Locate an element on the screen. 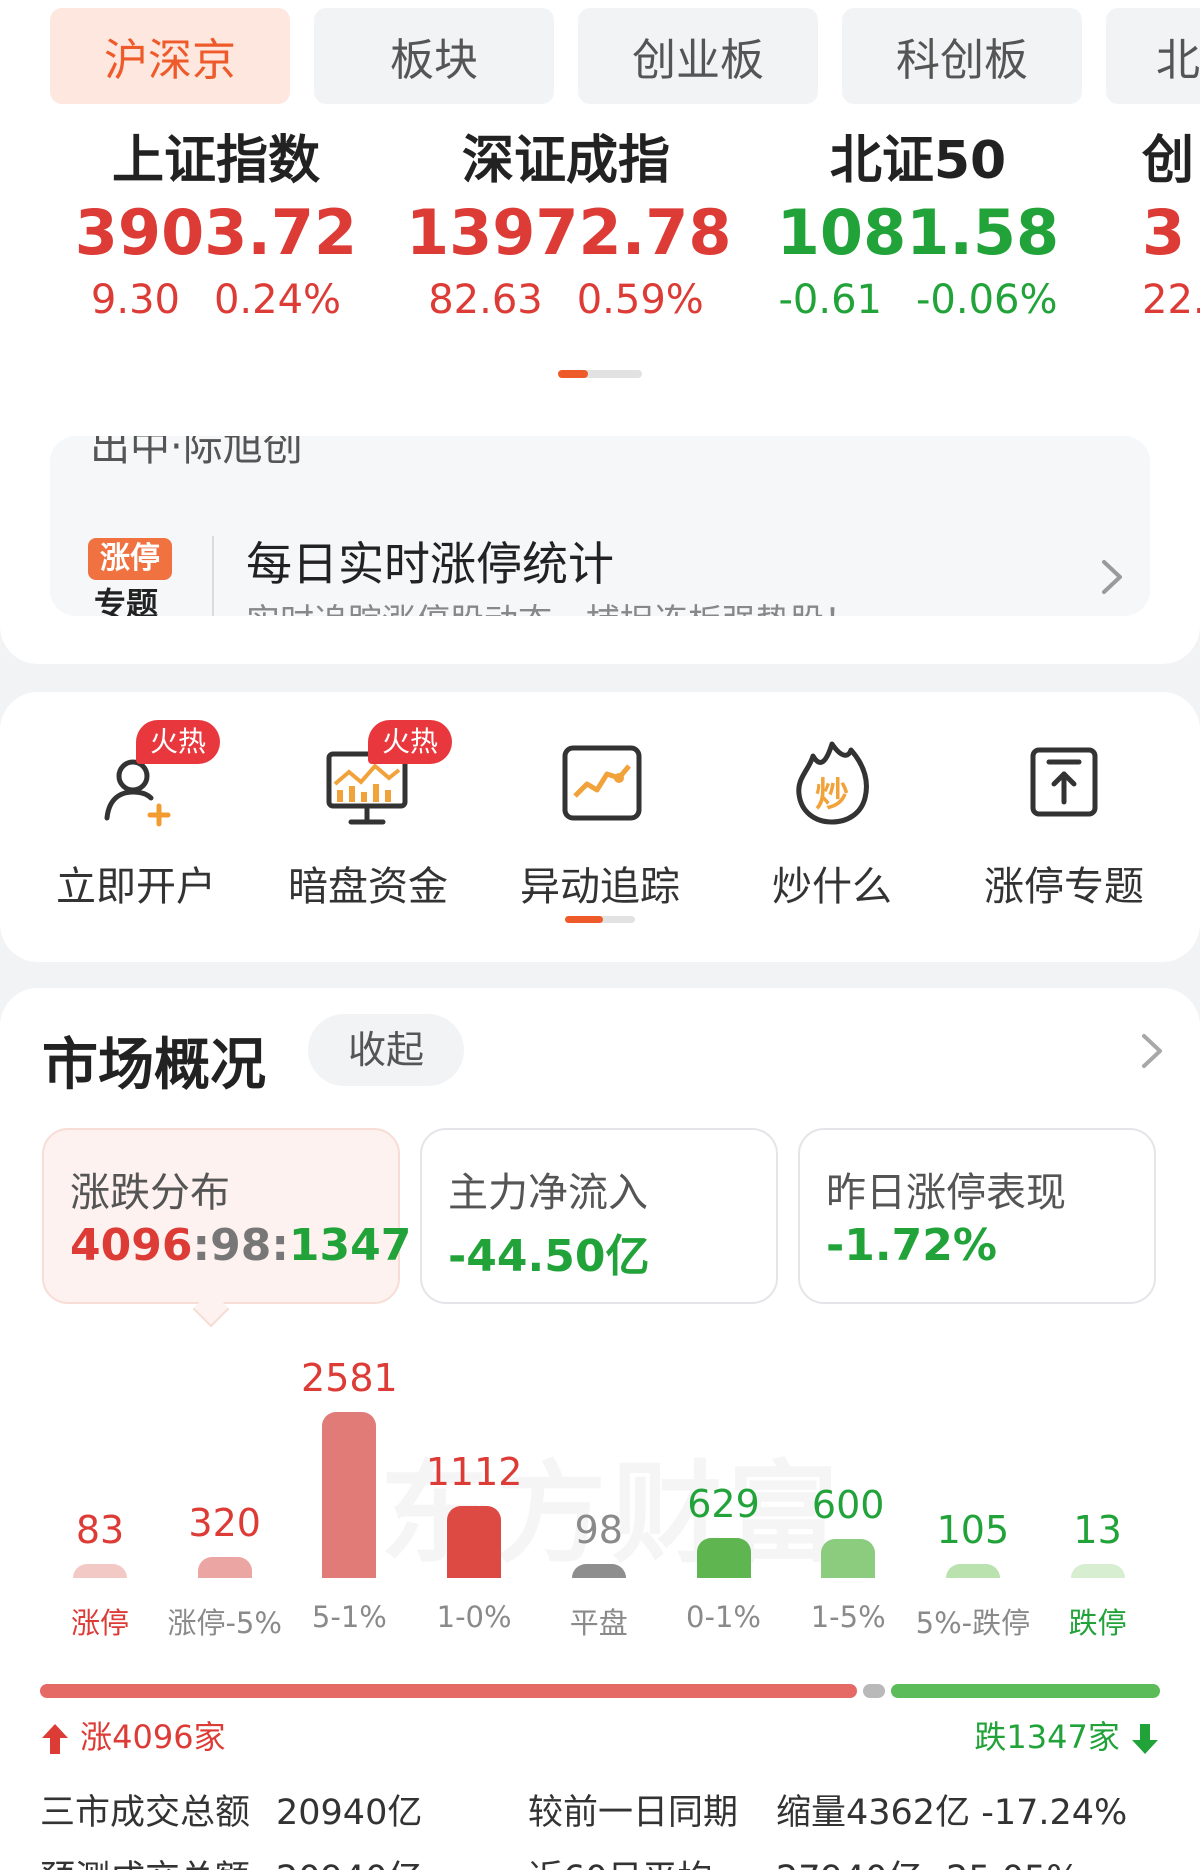 Image resolution: width=1200 pixels, height=1870 pixels. index-name: 深证成指 is located at coordinates (565, 161).